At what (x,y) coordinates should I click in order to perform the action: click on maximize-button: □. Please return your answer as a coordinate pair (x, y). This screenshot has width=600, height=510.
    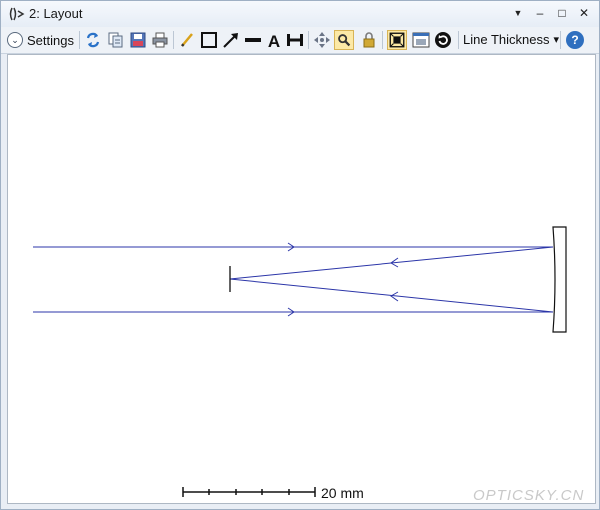
    Looking at the image, I should click on (562, 13).